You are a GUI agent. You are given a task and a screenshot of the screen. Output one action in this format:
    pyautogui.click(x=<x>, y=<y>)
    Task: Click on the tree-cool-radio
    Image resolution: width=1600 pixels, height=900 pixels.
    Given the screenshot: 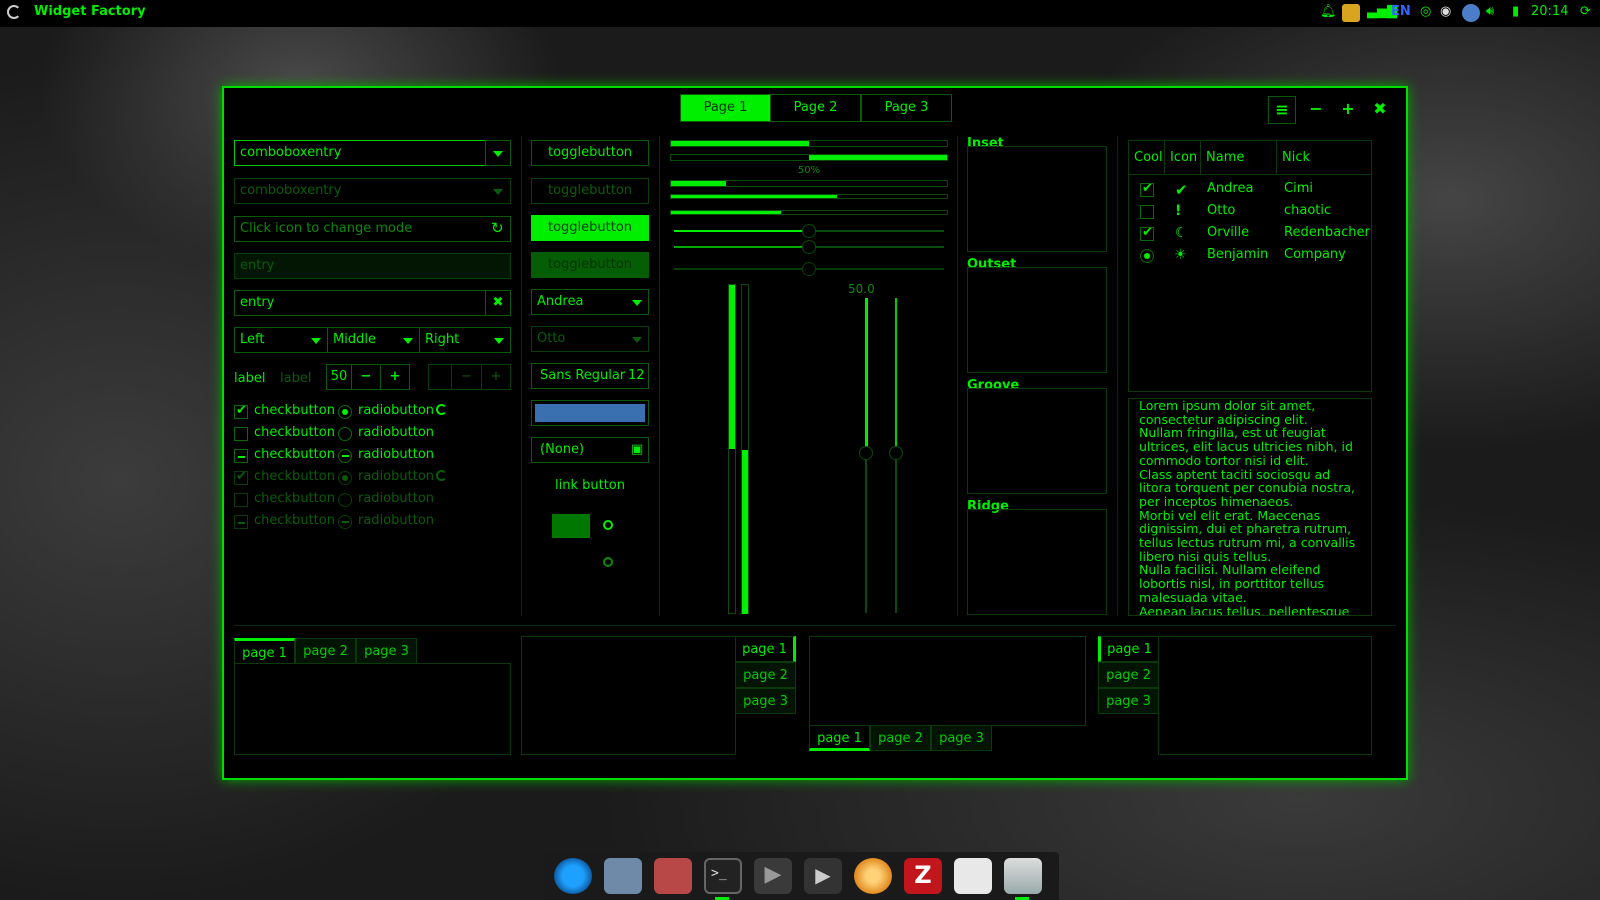 What is the action you would take?
    pyautogui.click(x=1147, y=256)
    